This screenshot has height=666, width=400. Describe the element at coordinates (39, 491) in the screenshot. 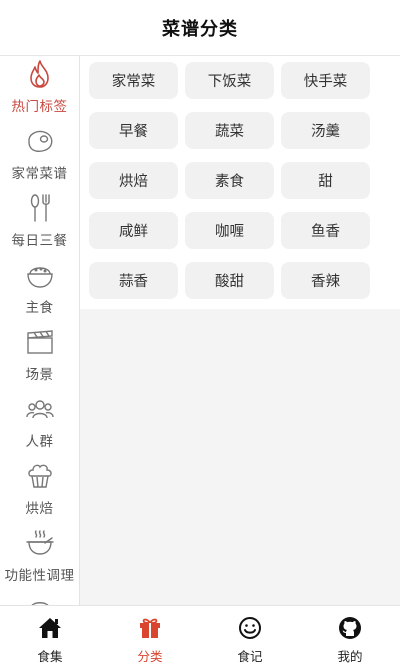

I see `sidebar-item-baking: 烘焙` at that location.